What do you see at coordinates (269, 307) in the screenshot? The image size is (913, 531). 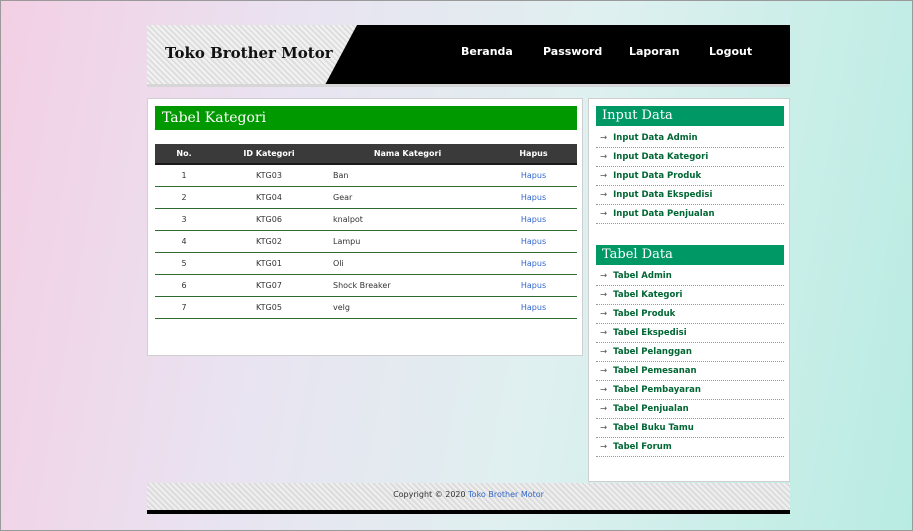 I see `cell-id: KTG05` at bounding box center [269, 307].